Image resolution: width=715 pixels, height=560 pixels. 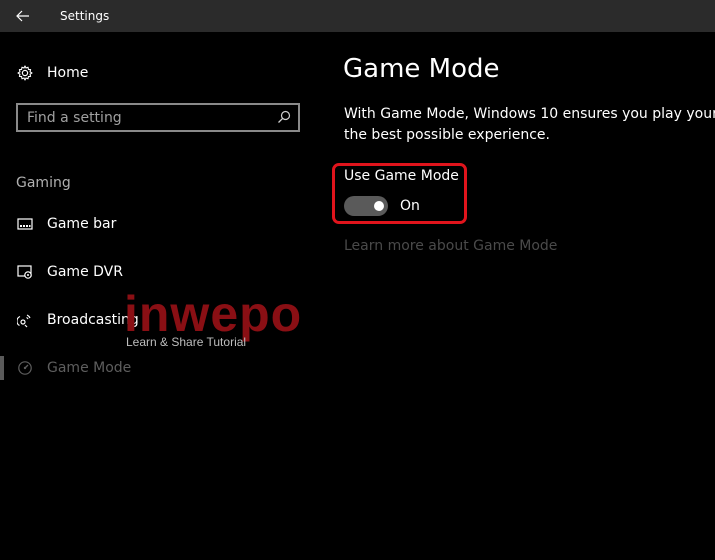 I want to click on watermark-logo: inwepo, so click(x=213, y=314).